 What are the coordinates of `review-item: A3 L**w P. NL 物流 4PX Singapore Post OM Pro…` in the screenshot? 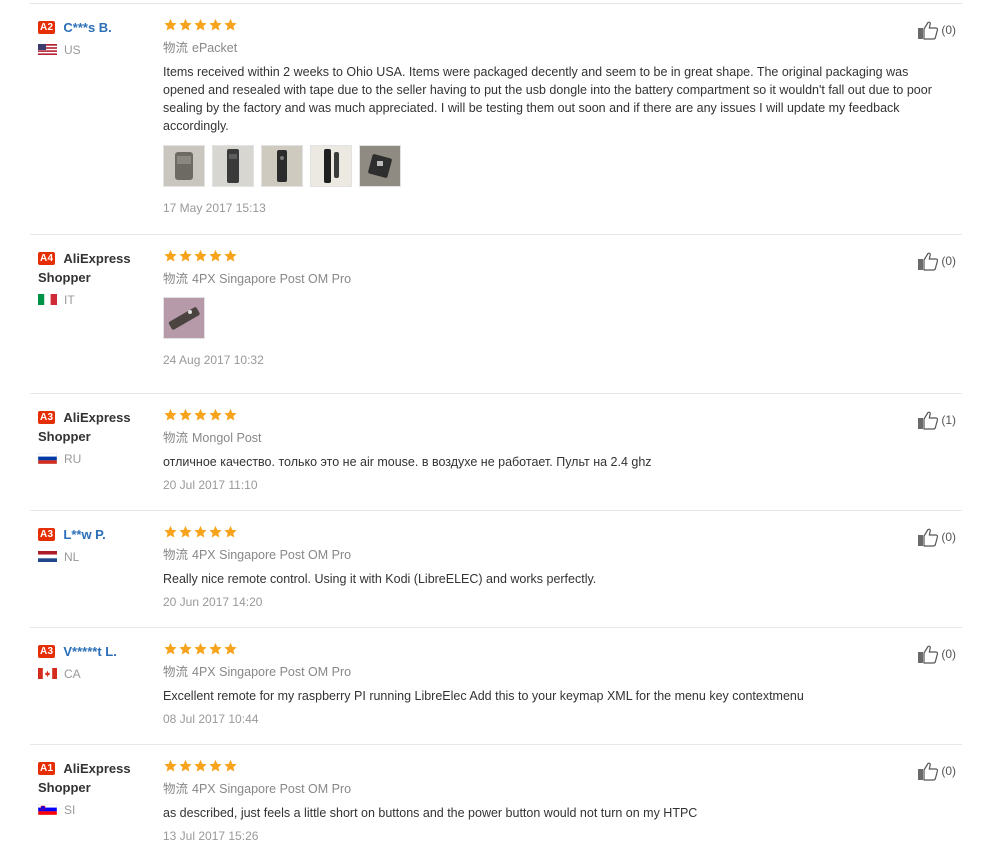 It's located at (496, 569).